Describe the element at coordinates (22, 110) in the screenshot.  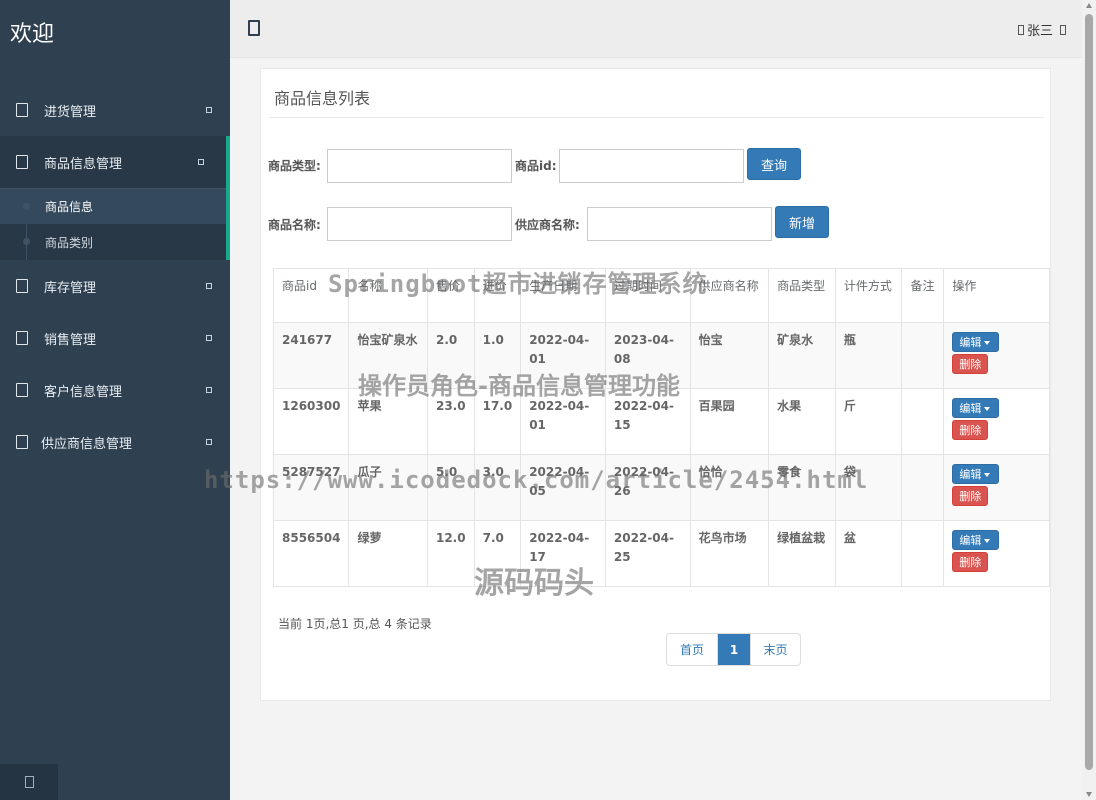
I see `purchase-icon` at that location.